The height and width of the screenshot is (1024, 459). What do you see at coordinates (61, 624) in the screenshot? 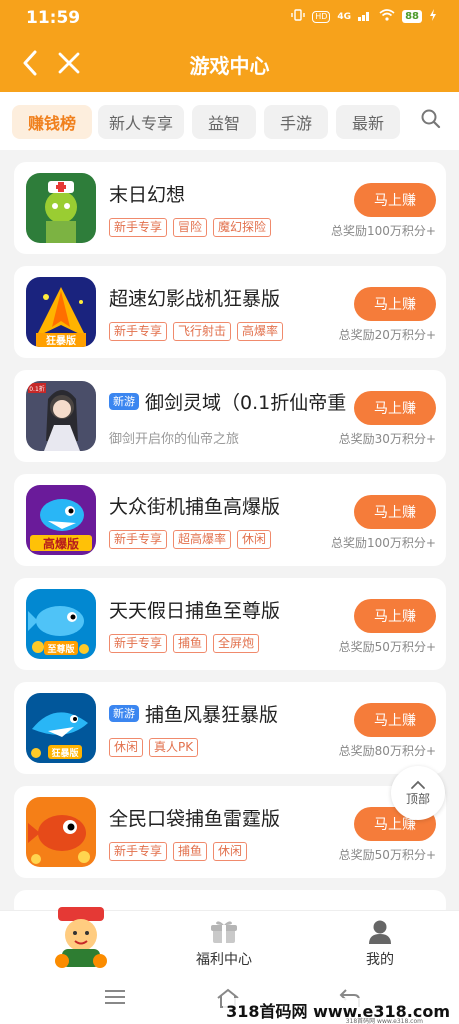
I see `game-icon: 至尊版` at bounding box center [61, 624].